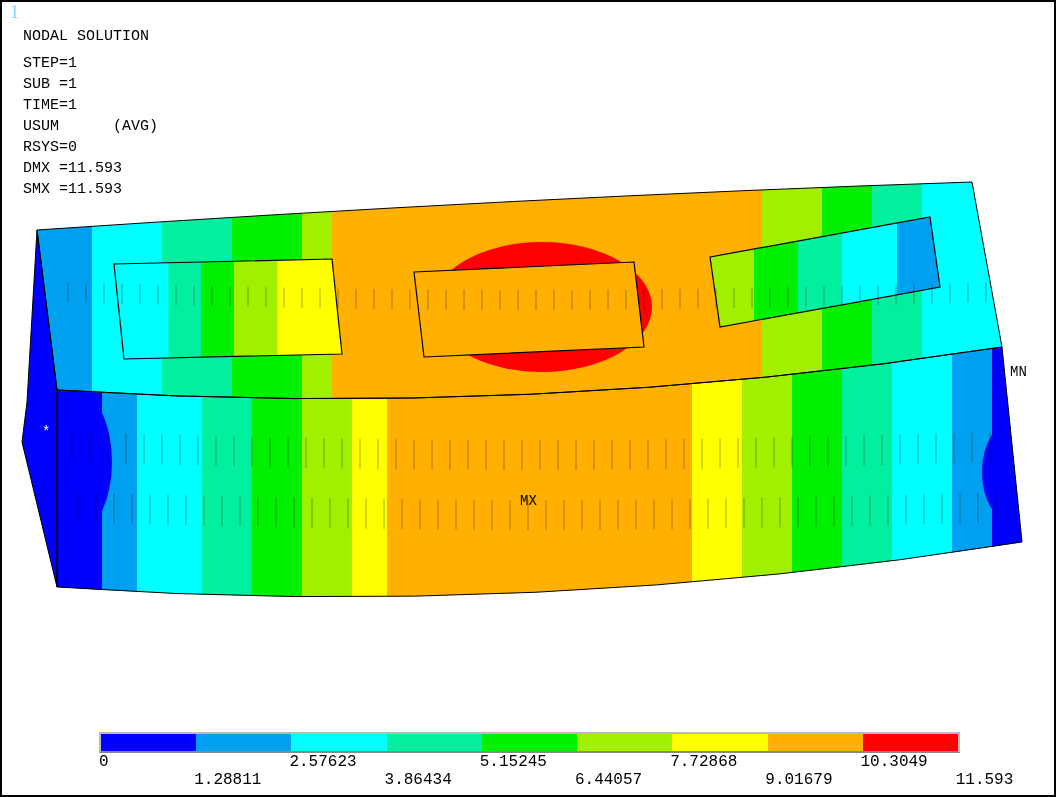 This screenshot has width=1056, height=797. Describe the element at coordinates (104, 762) in the screenshot. I see `legend-value: 0` at that location.